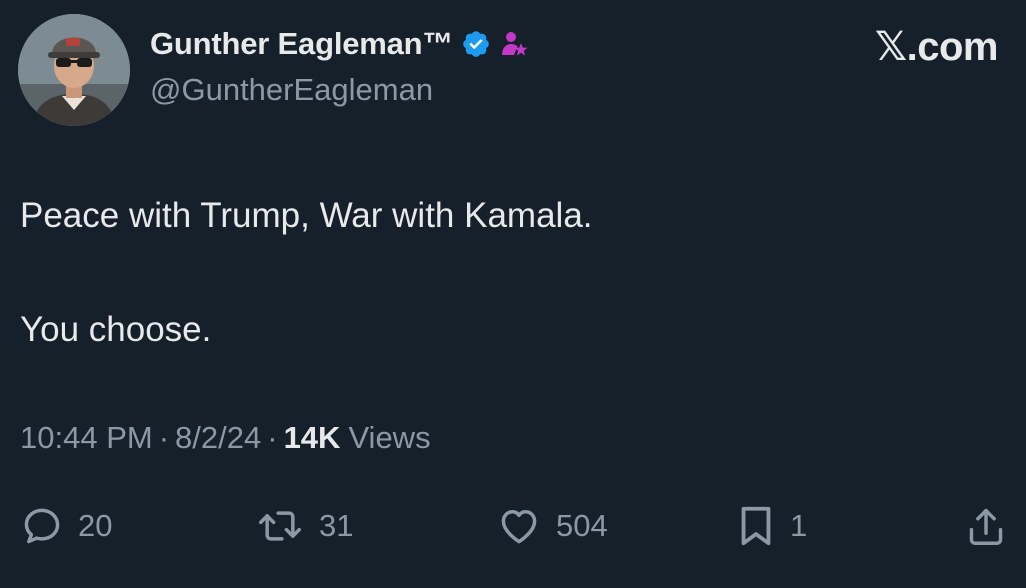 The image size is (1026, 588). What do you see at coordinates (519, 526) in the screenshot?
I see `heart-icon` at bounding box center [519, 526].